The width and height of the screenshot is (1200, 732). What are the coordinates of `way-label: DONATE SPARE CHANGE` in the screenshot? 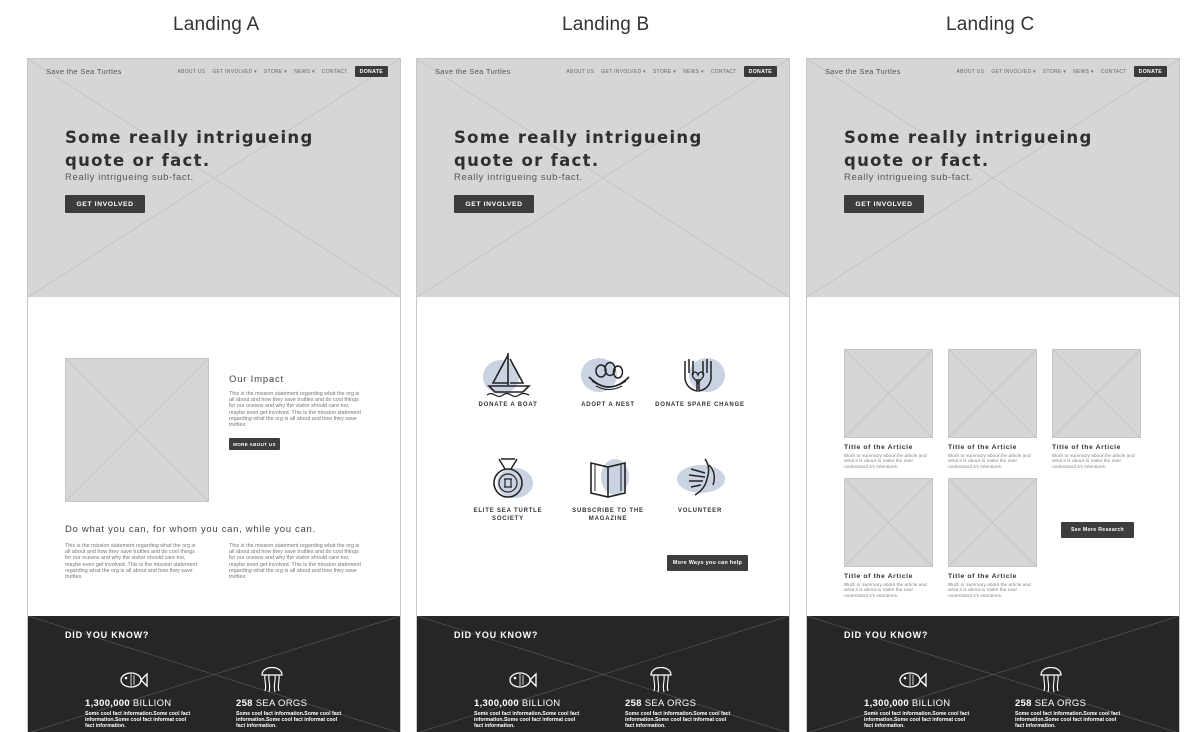 It's located at (700, 405).